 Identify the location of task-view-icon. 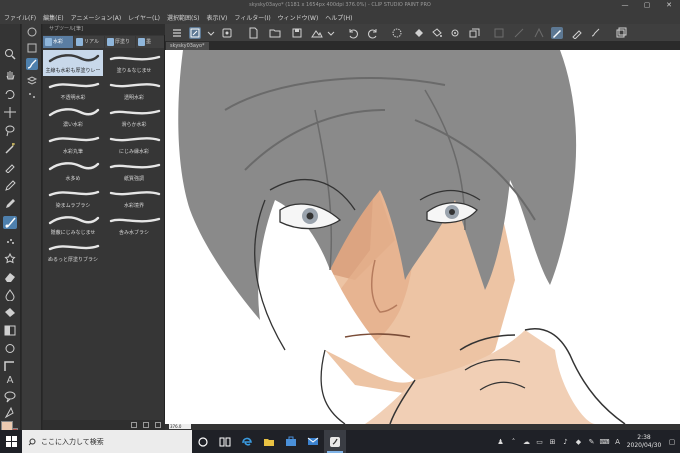
(225, 441).